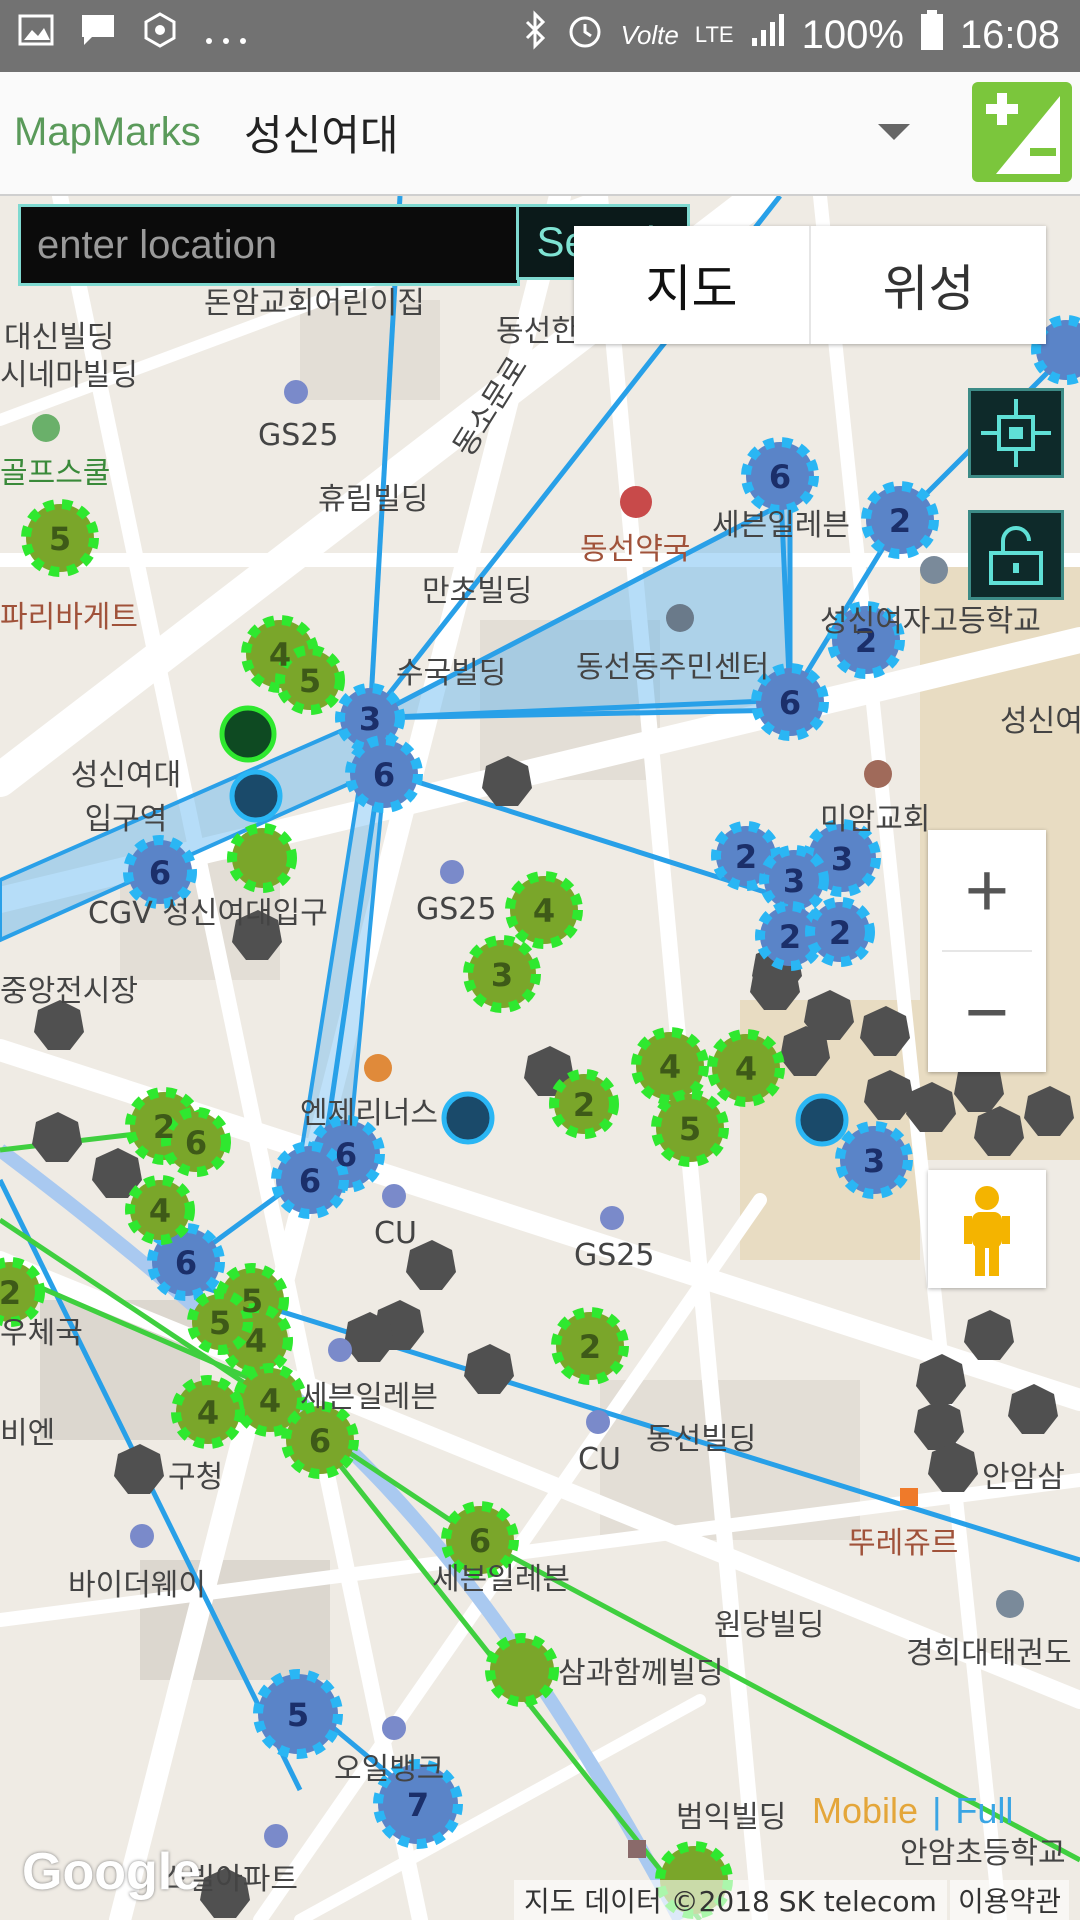  What do you see at coordinates (137, 1585) in the screenshot?
I see `map-label: 바이더웨이` at bounding box center [137, 1585].